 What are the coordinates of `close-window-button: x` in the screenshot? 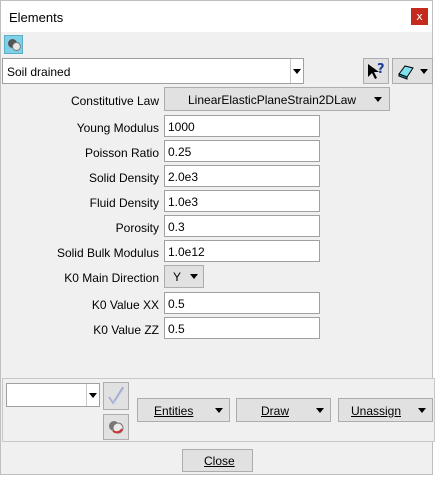 It's located at (419, 16).